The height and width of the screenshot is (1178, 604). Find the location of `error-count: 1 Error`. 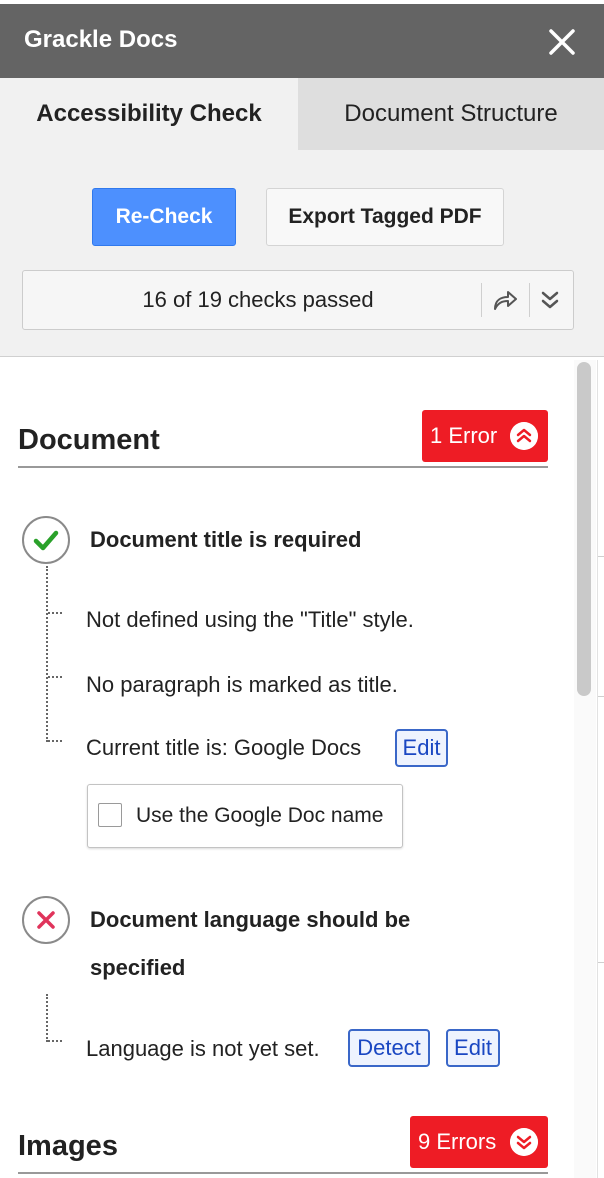

error-count: 1 Error is located at coordinates (464, 435).